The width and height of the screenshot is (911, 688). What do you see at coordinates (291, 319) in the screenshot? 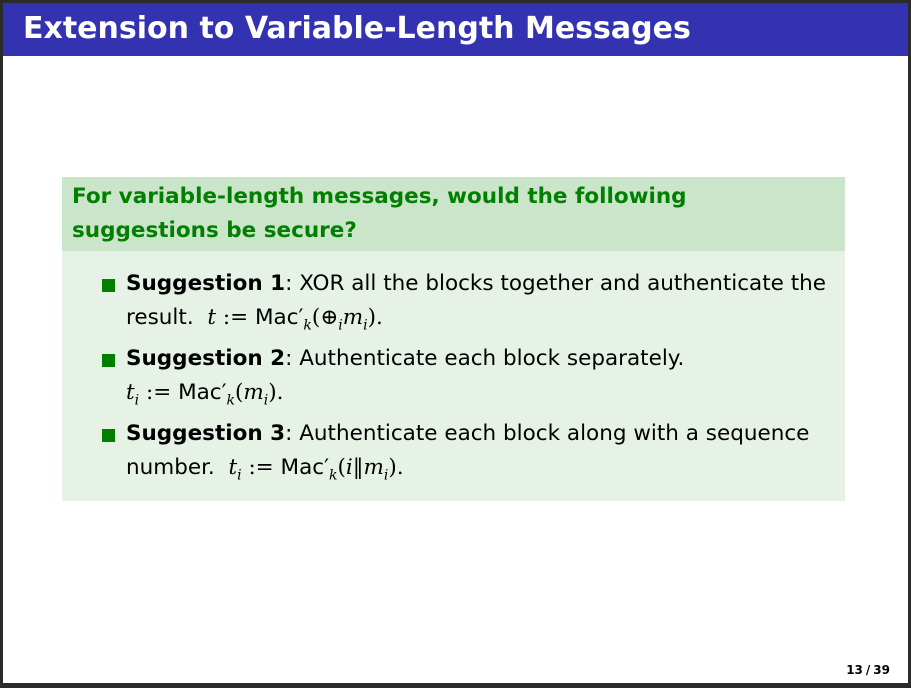
I see `formula: t := Mac′k(⊕imi).` at bounding box center [291, 319].